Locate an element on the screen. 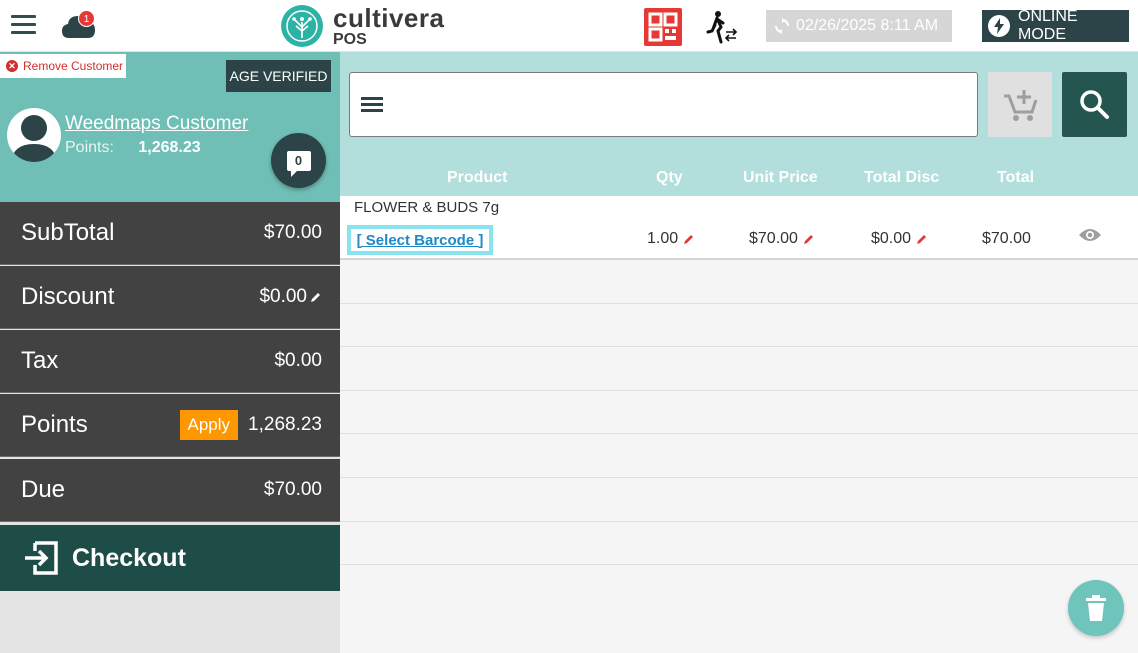 This screenshot has width=1138, height=653. clear-cart-button is located at coordinates (1096, 608).